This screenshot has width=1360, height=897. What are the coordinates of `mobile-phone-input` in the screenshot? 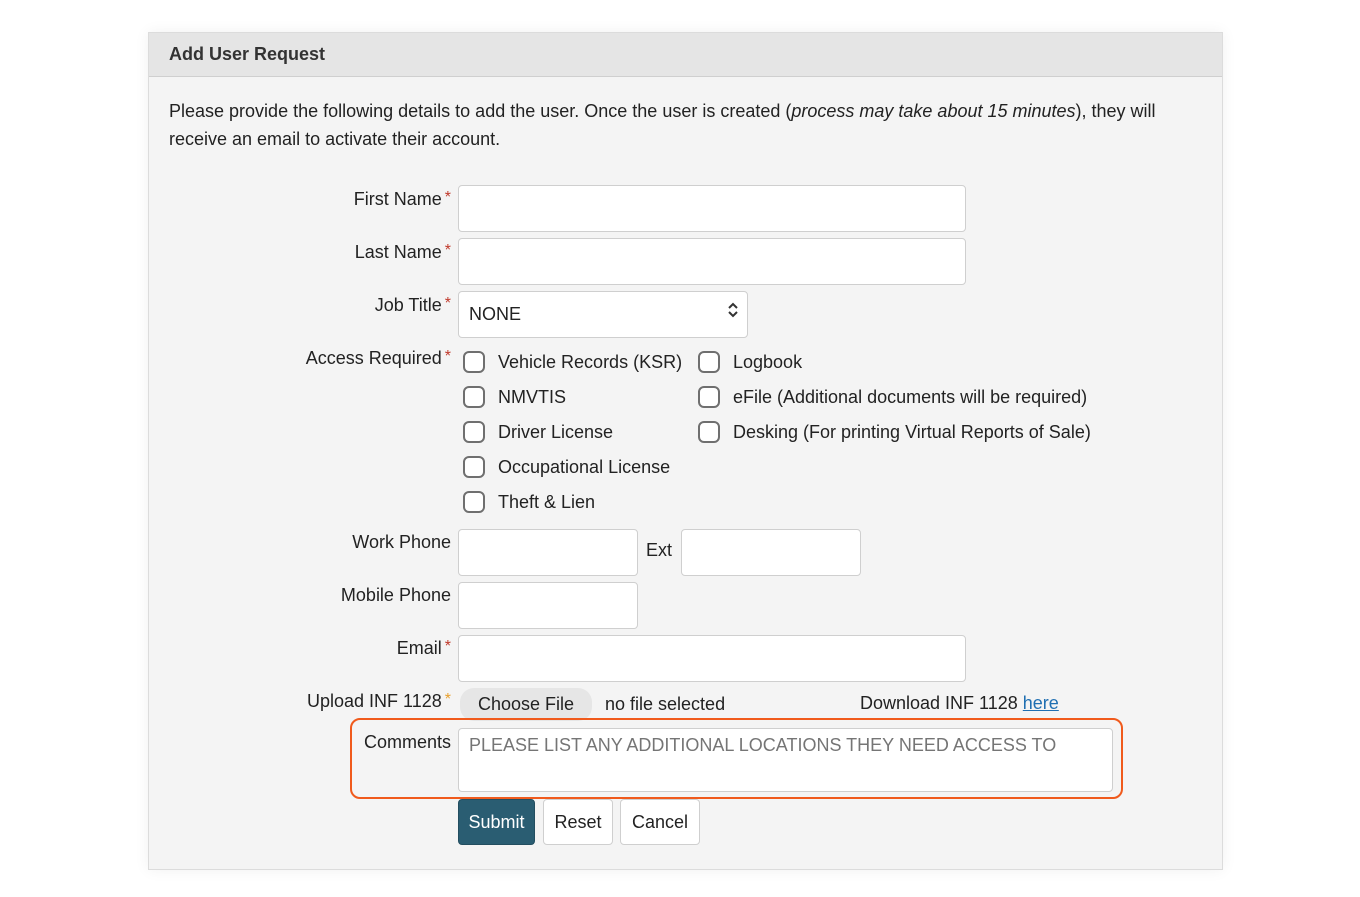 It's located at (548, 605).